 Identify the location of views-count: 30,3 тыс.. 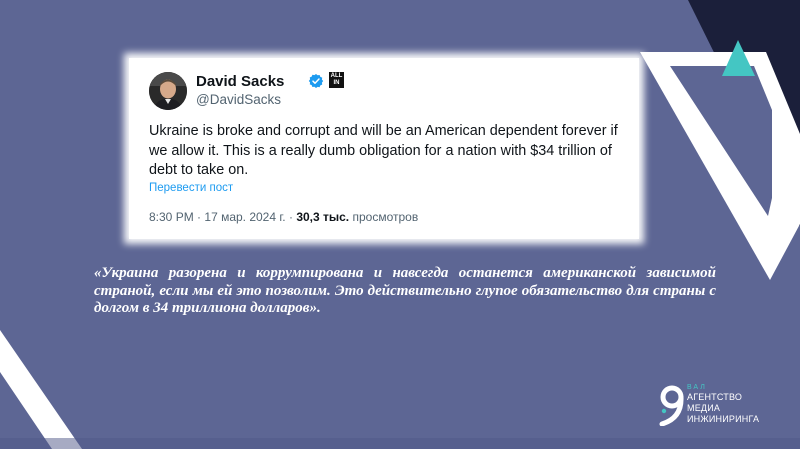
(323, 217).